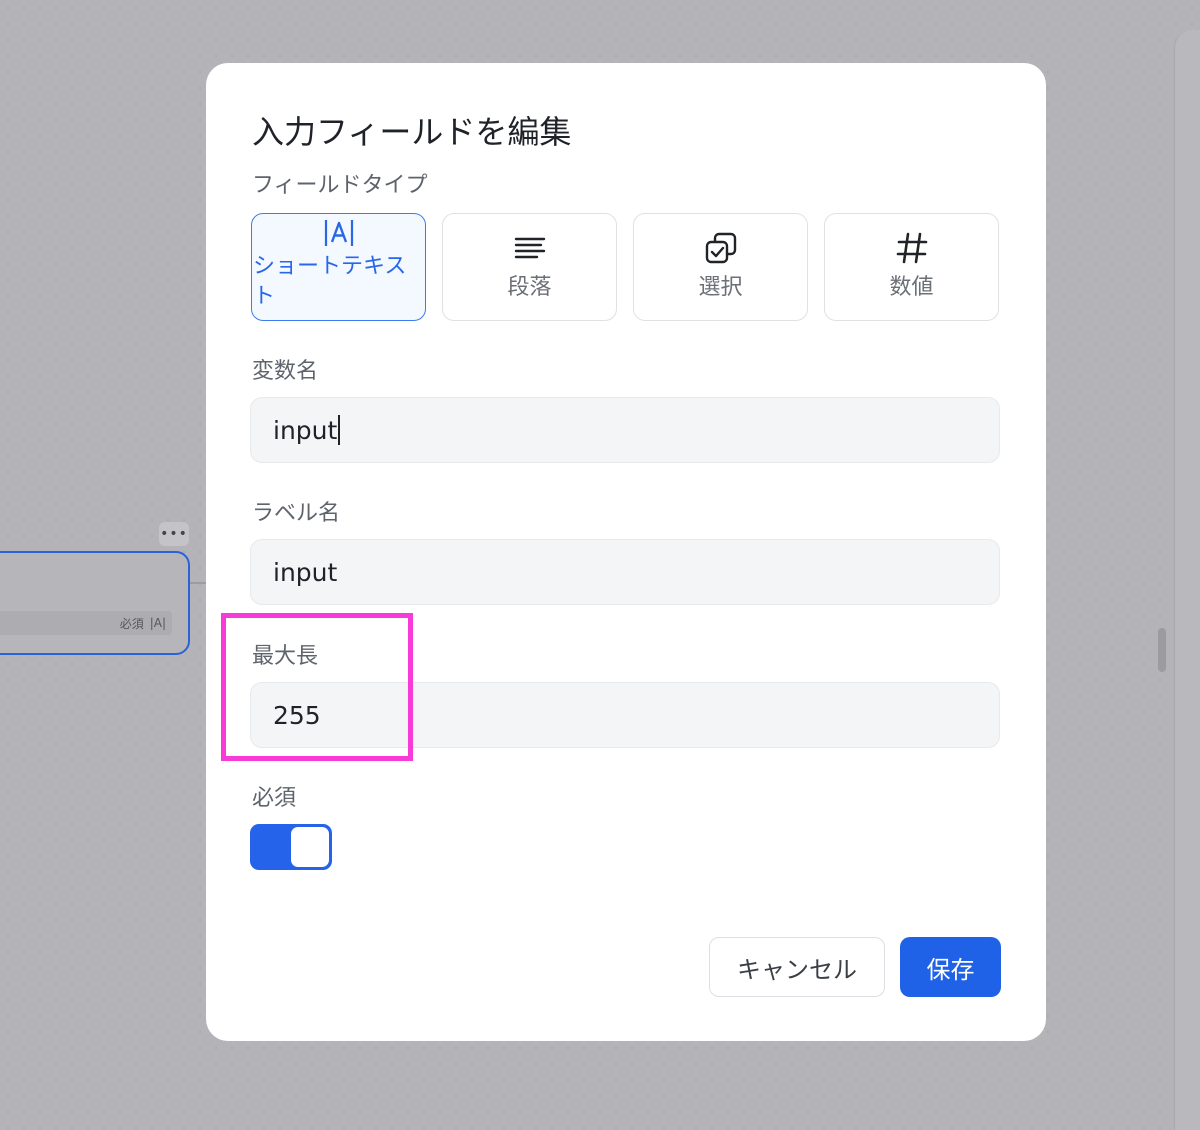 This screenshot has height=1130, width=1200. I want to click on max-length-input: 255, so click(625, 715).